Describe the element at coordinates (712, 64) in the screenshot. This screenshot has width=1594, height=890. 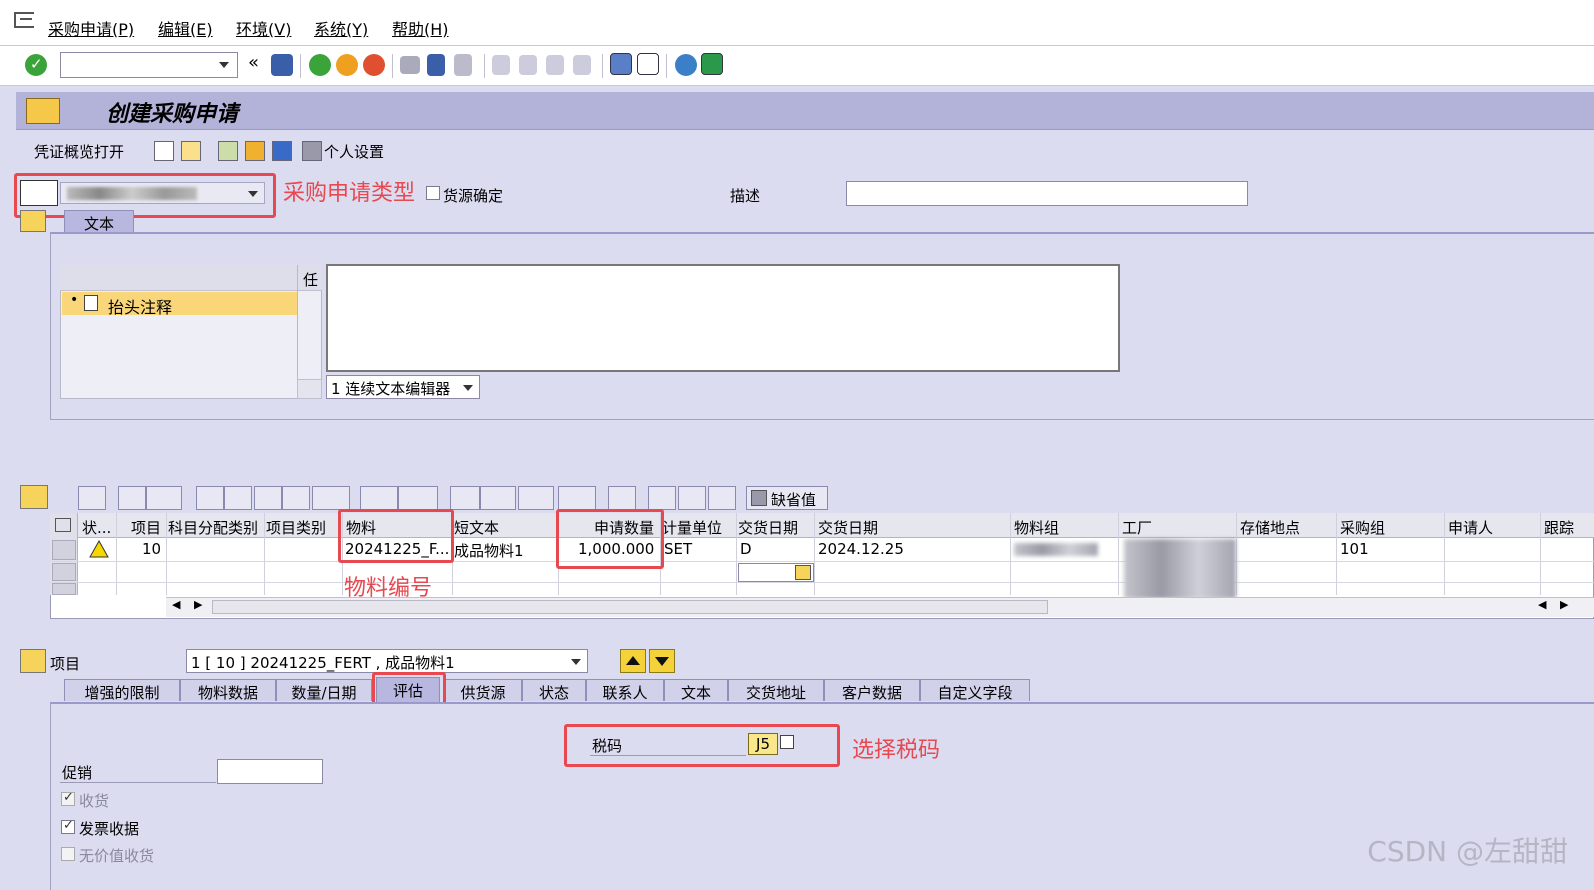
I see `layout-menu-icon` at that location.